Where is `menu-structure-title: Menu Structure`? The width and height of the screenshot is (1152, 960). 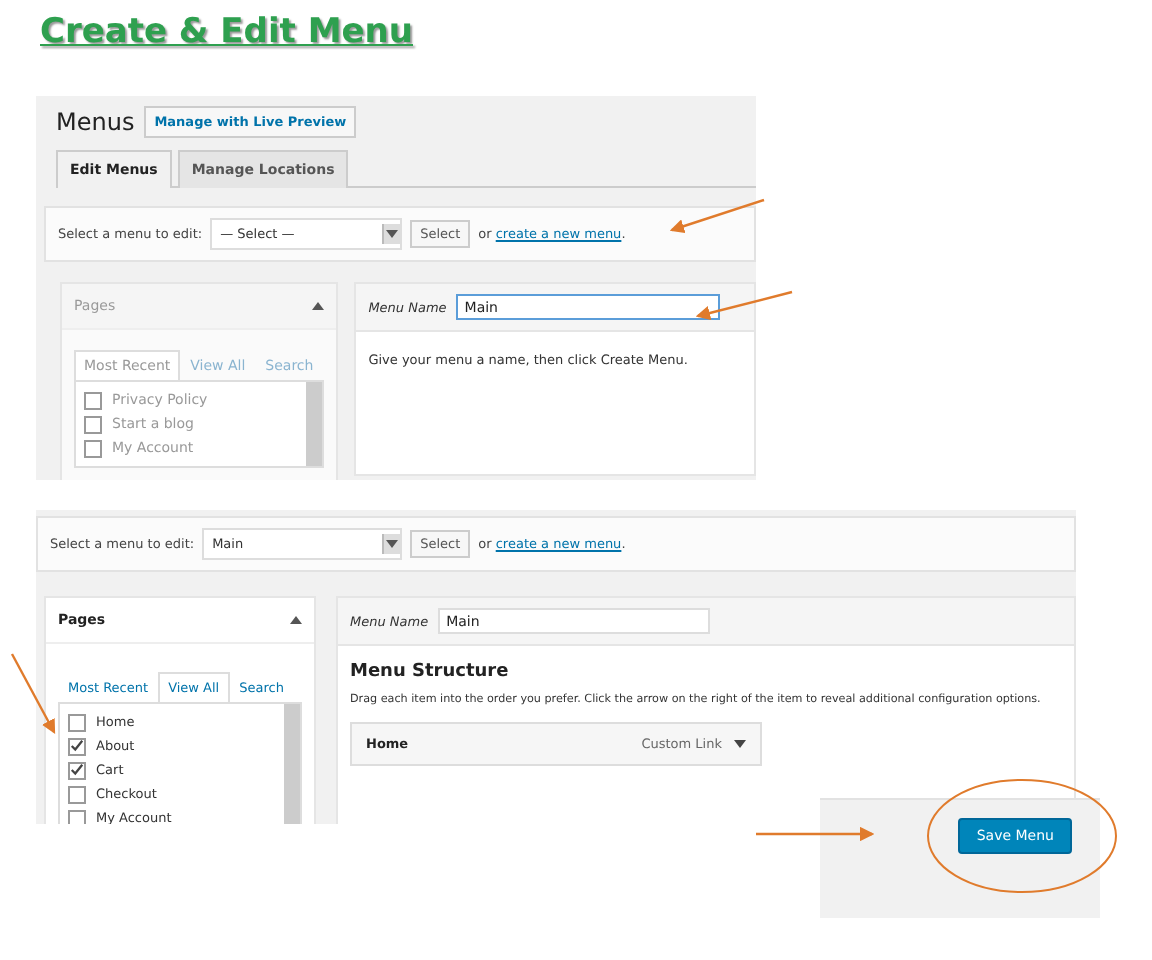
menu-structure-title: Menu Structure is located at coordinates (430, 672).